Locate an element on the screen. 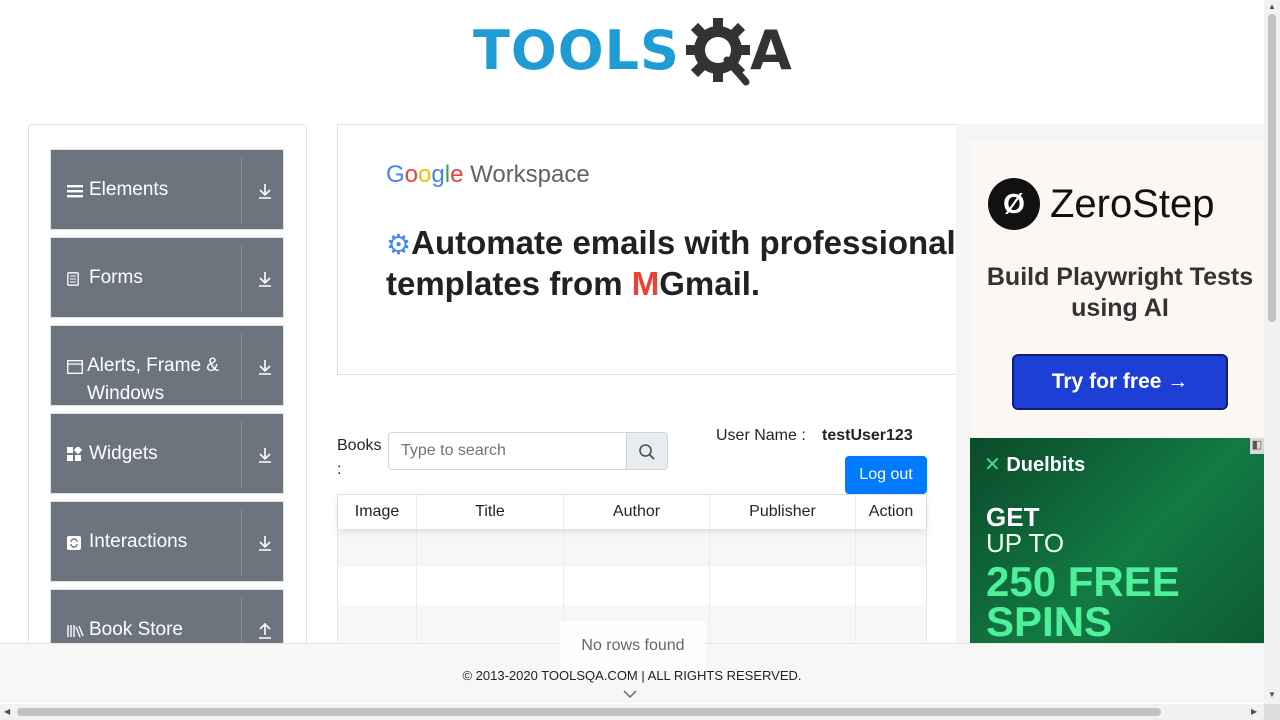  search-icon is located at coordinates (647, 452).